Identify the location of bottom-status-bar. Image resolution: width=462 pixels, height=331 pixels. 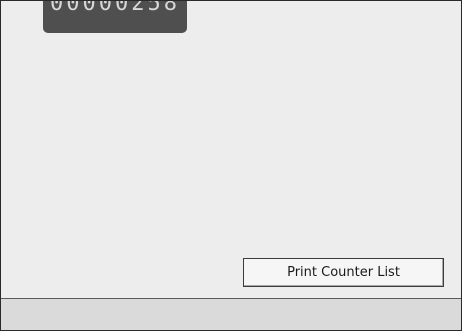
(231, 314).